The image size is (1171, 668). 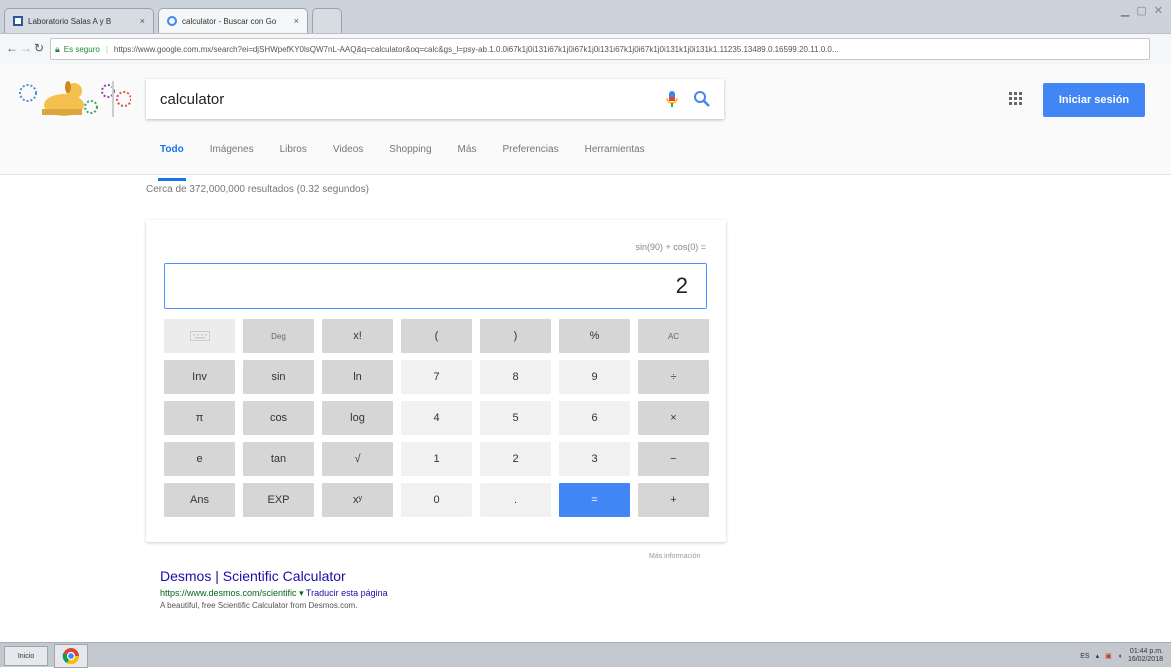 I want to click on calc-key-8: 8, so click(x=515, y=377).